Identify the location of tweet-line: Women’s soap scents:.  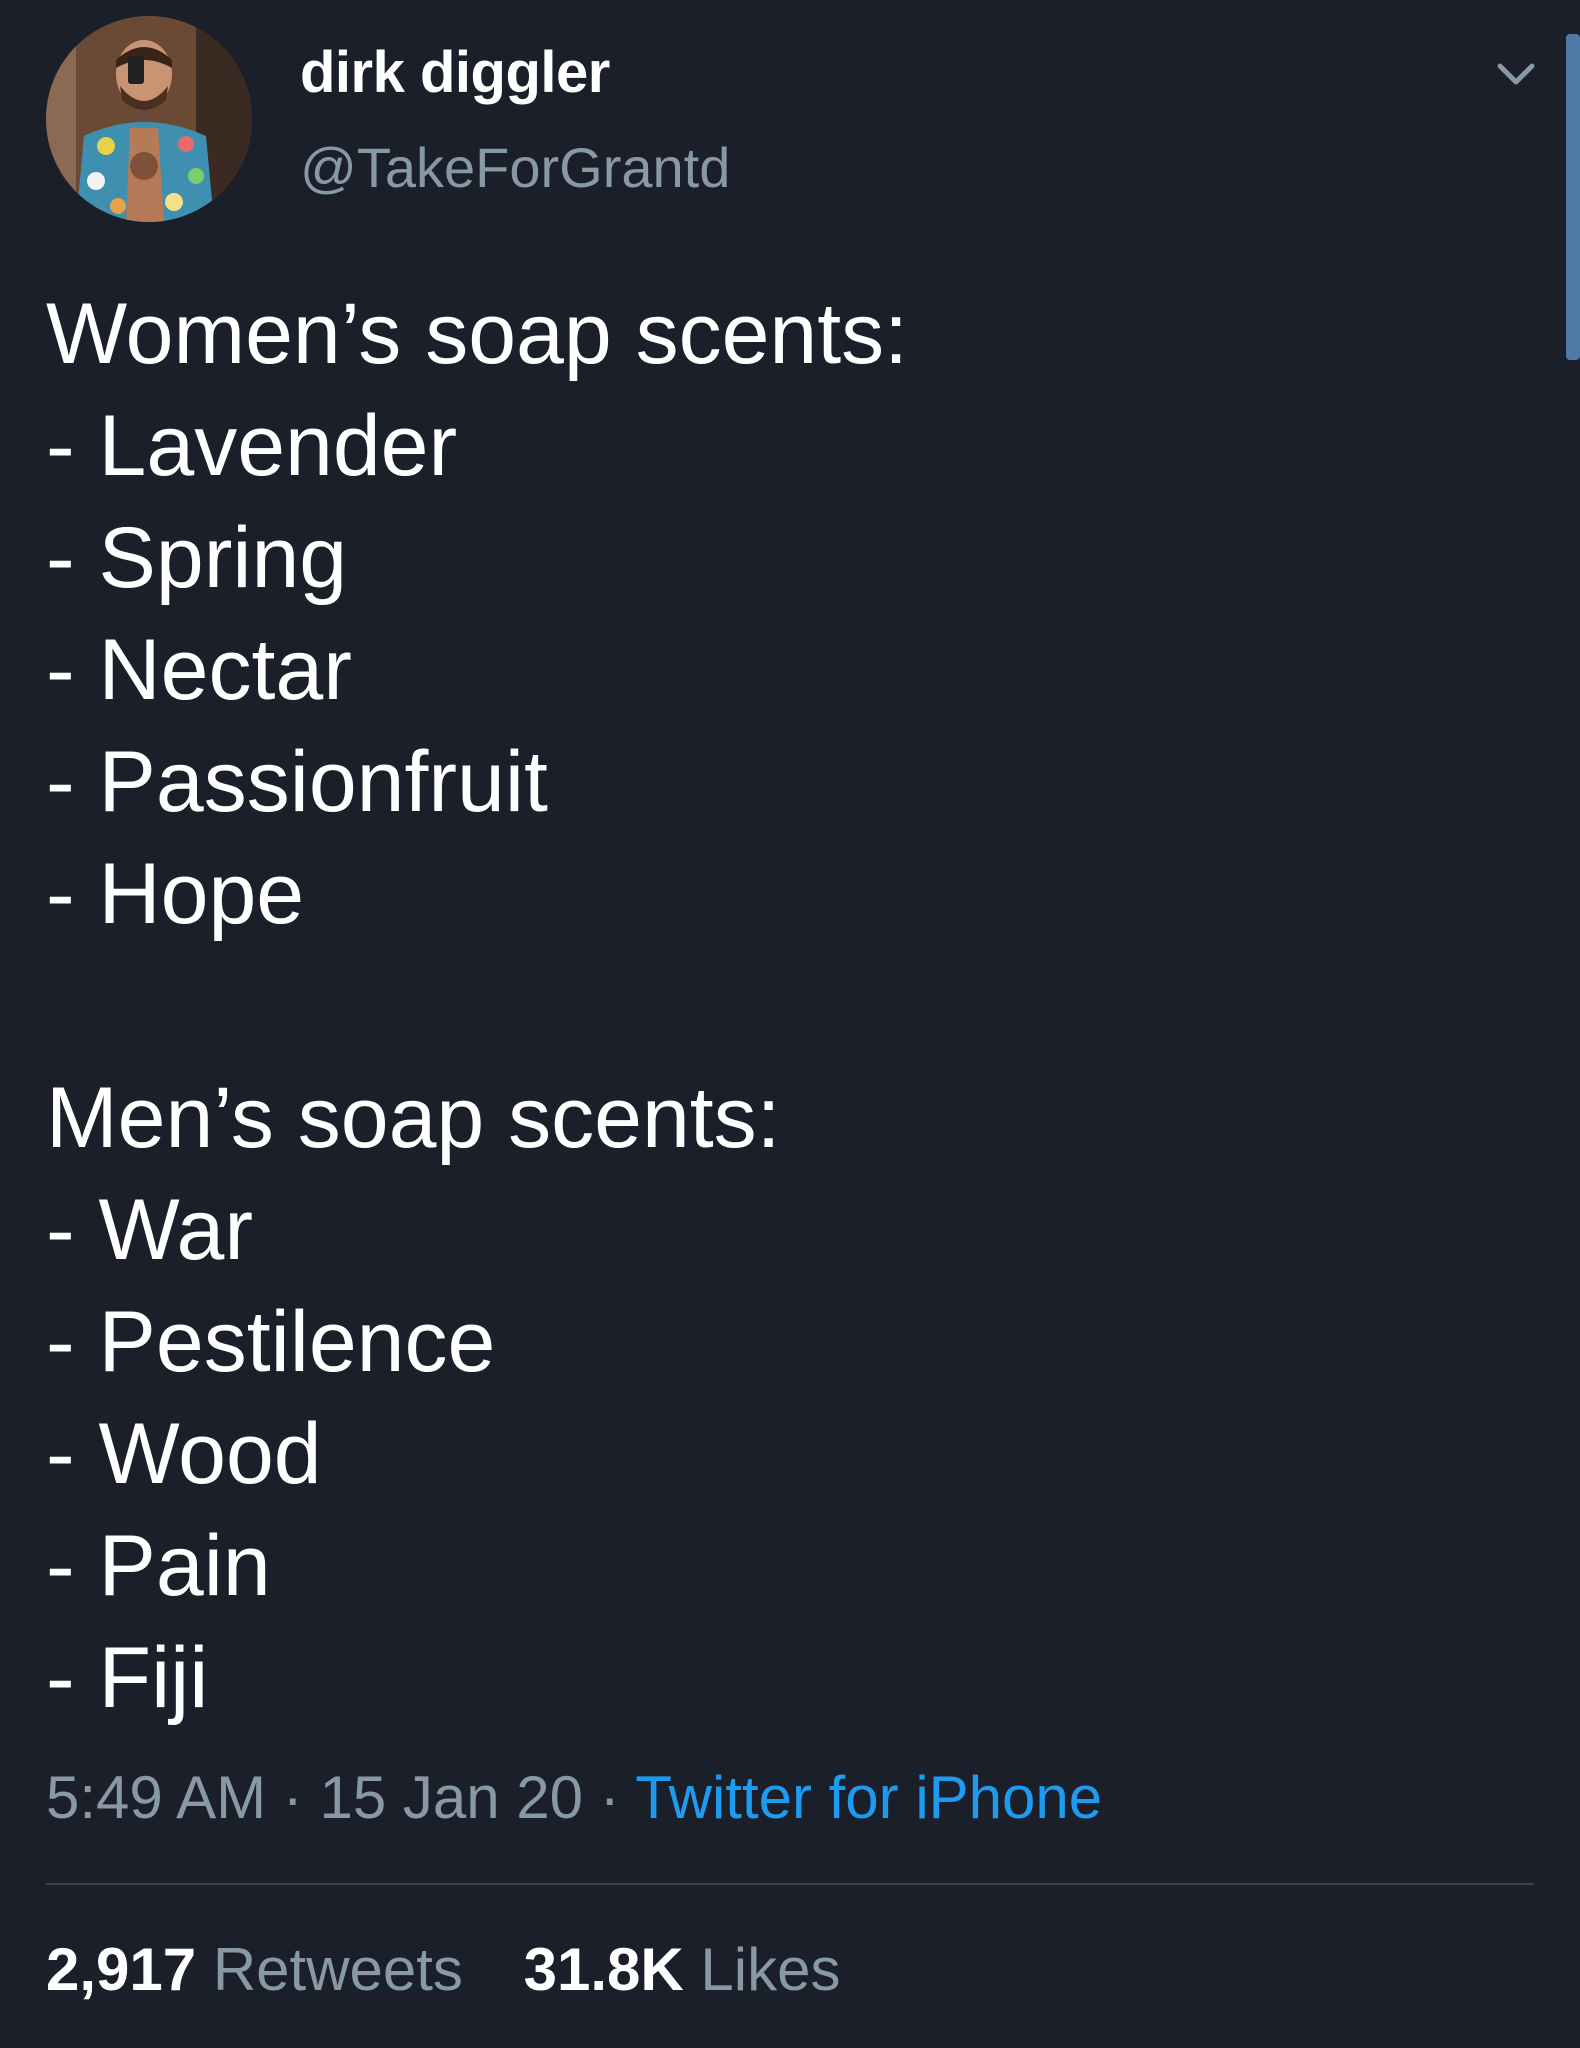
(477, 334).